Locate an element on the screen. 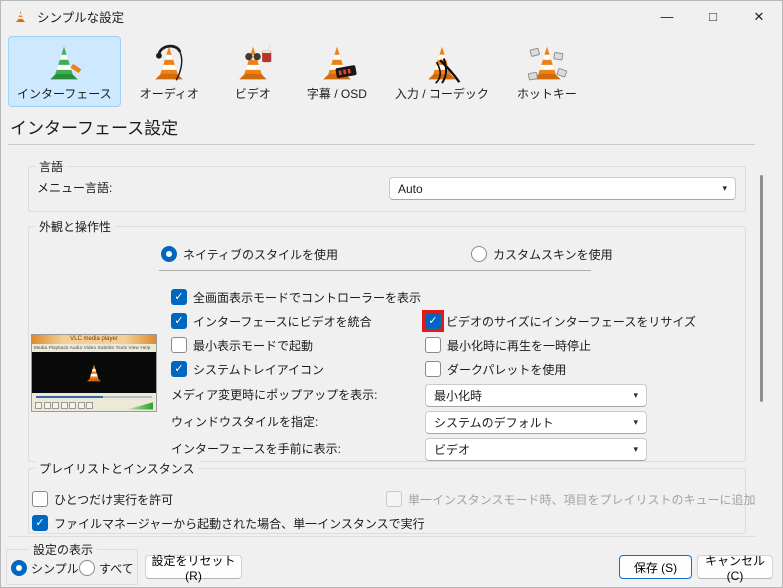 This screenshot has height=588, width=783. radio-label: シンプル is located at coordinates (55, 568).